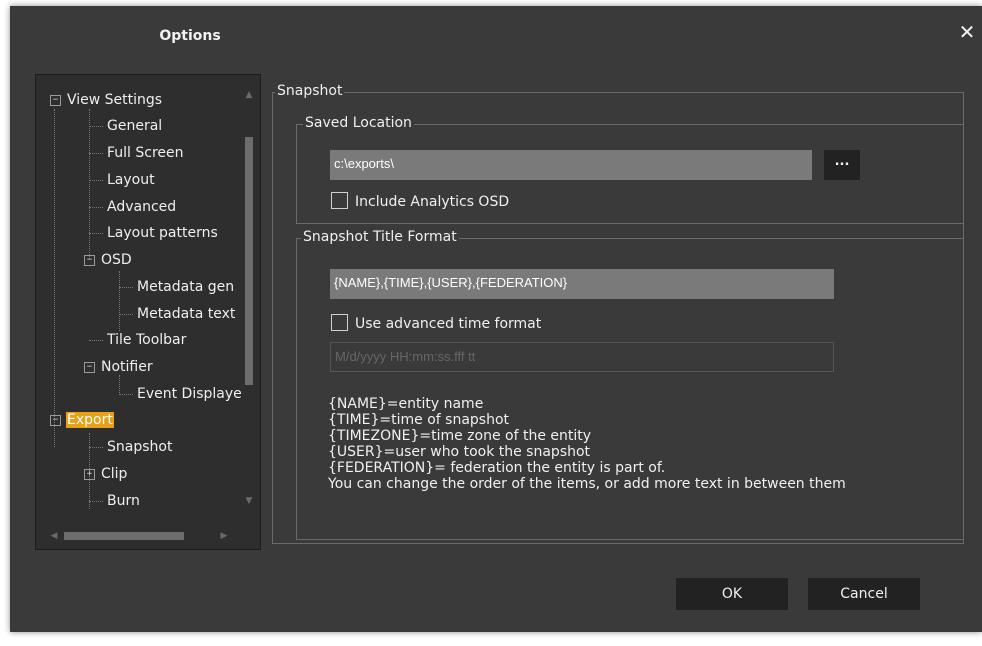  What do you see at coordinates (89, 474) in the screenshot?
I see `expand-icon: +` at bounding box center [89, 474].